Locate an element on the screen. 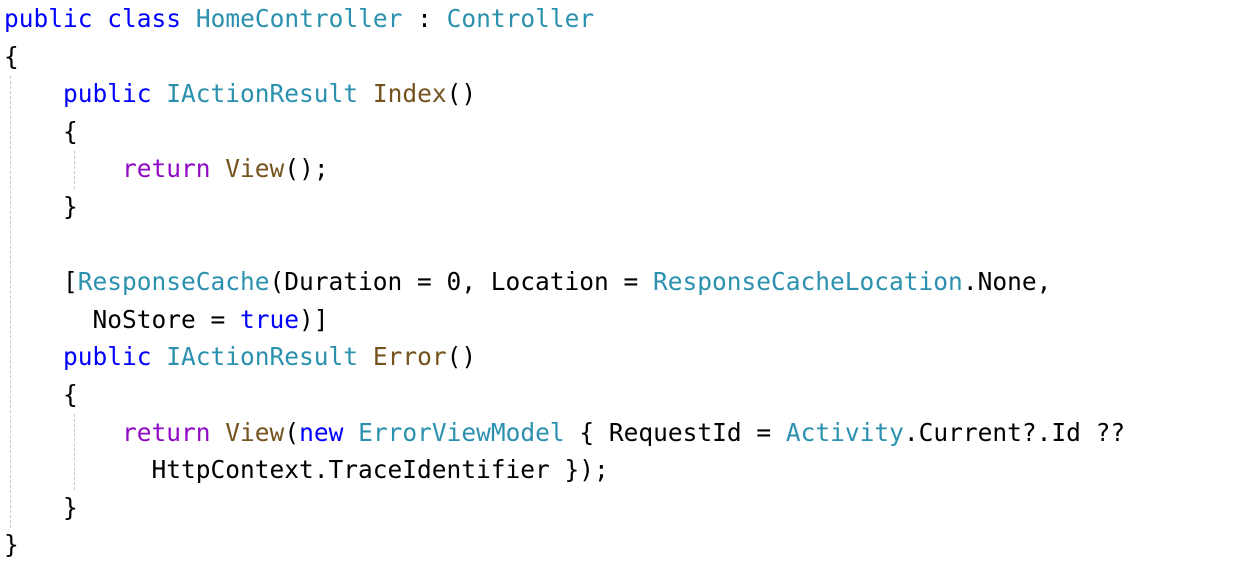  code-token: Index is located at coordinates (409, 94).